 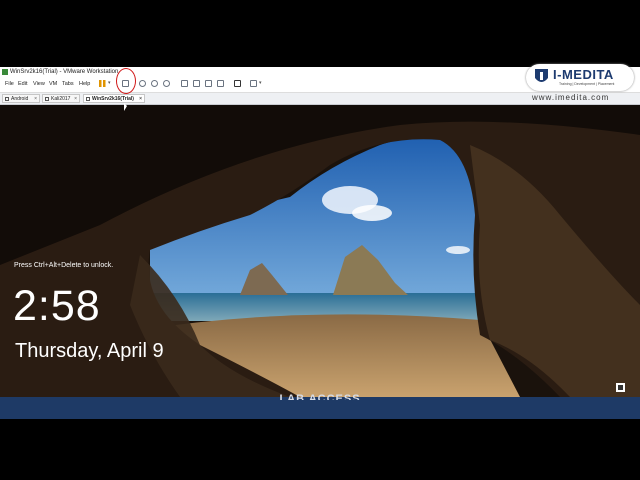 I want to click on tab-winsrv2k16: WinSrv2k16(Trial) ×, so click(x=114, y=98).